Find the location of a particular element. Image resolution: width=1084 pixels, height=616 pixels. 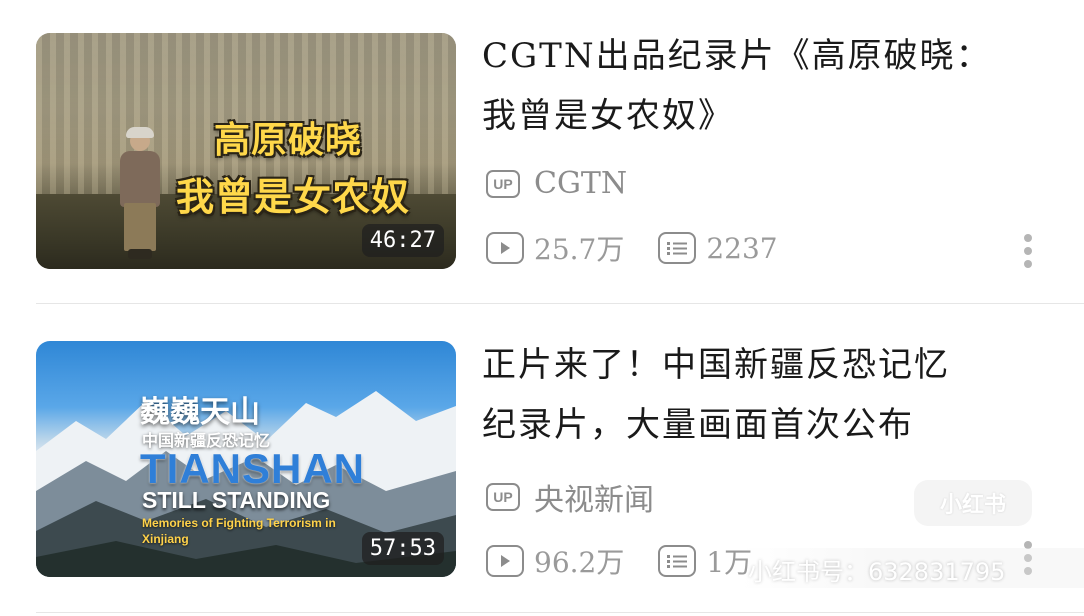

uploader: UP CGTN is located at coordinates (556, 183).